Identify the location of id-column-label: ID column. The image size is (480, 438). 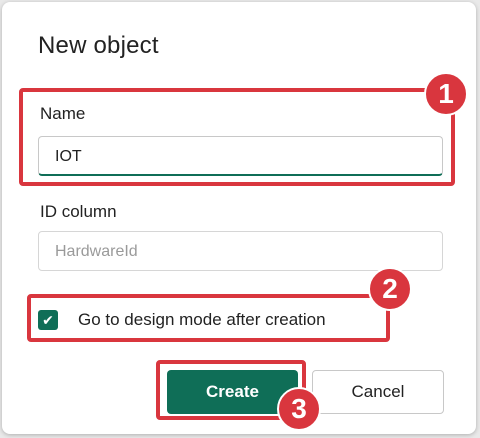
(78, 211).